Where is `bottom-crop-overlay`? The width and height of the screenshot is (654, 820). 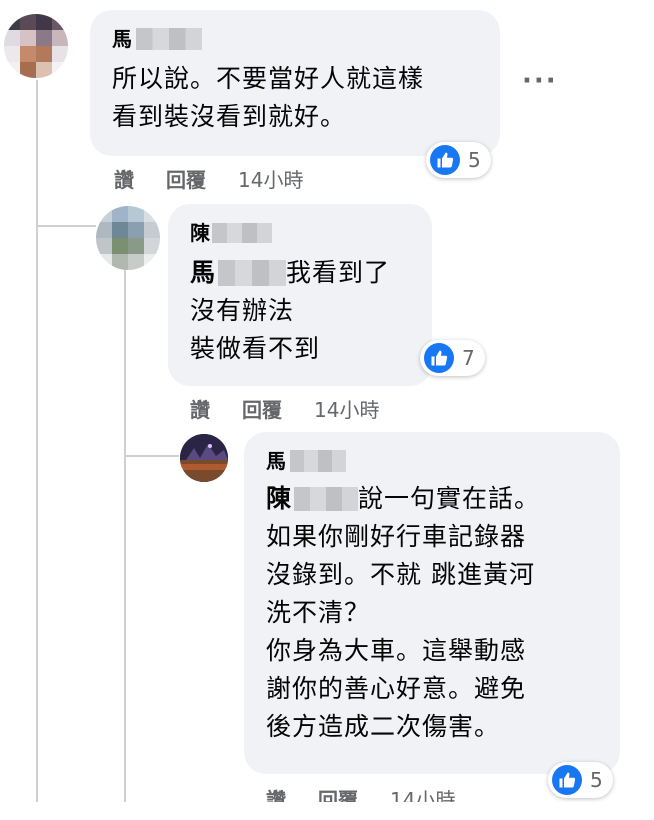 bottom-crop-overlay is located at coordinates (327, 811).